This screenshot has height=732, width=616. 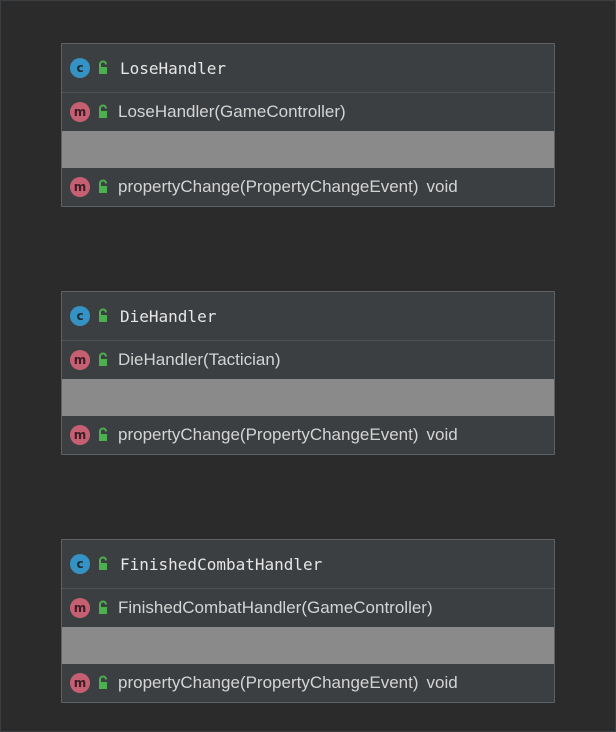 What do you see at coordinates (308, 316) in the screenshot?
I see `class-header: c DieHandler` at bounding box center [308, 316].